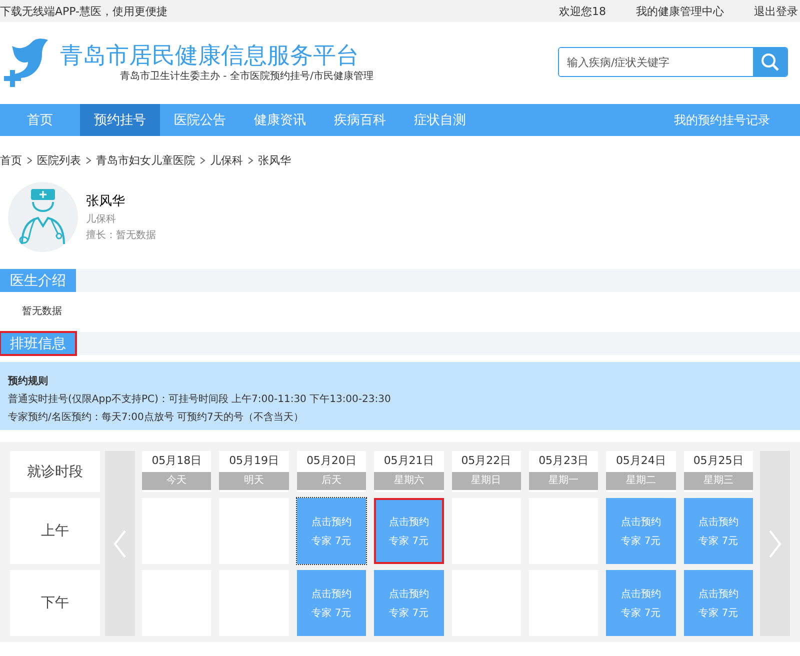  What do you see at coordinates (226, 160) in the screenshot?
I see `breadcrumb-link: 儿保科` at bounding box center [226, 160].